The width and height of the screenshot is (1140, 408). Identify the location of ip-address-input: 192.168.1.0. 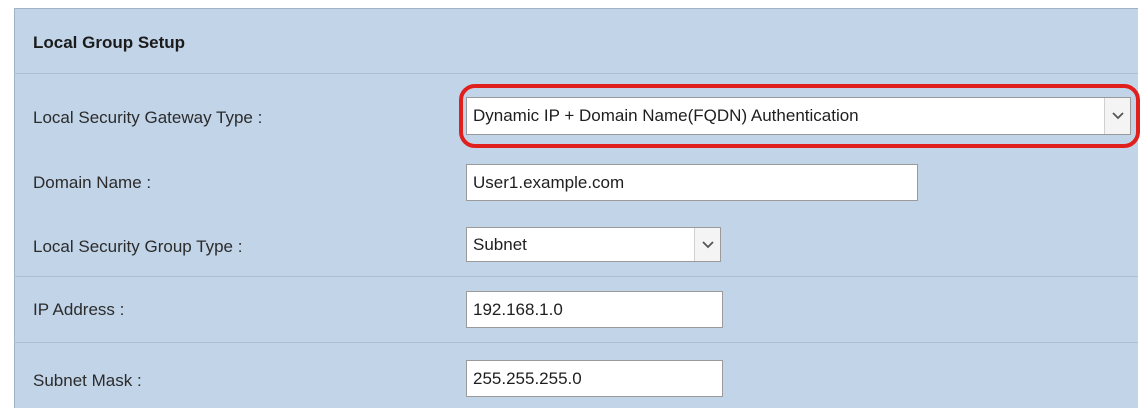
(594, 309).